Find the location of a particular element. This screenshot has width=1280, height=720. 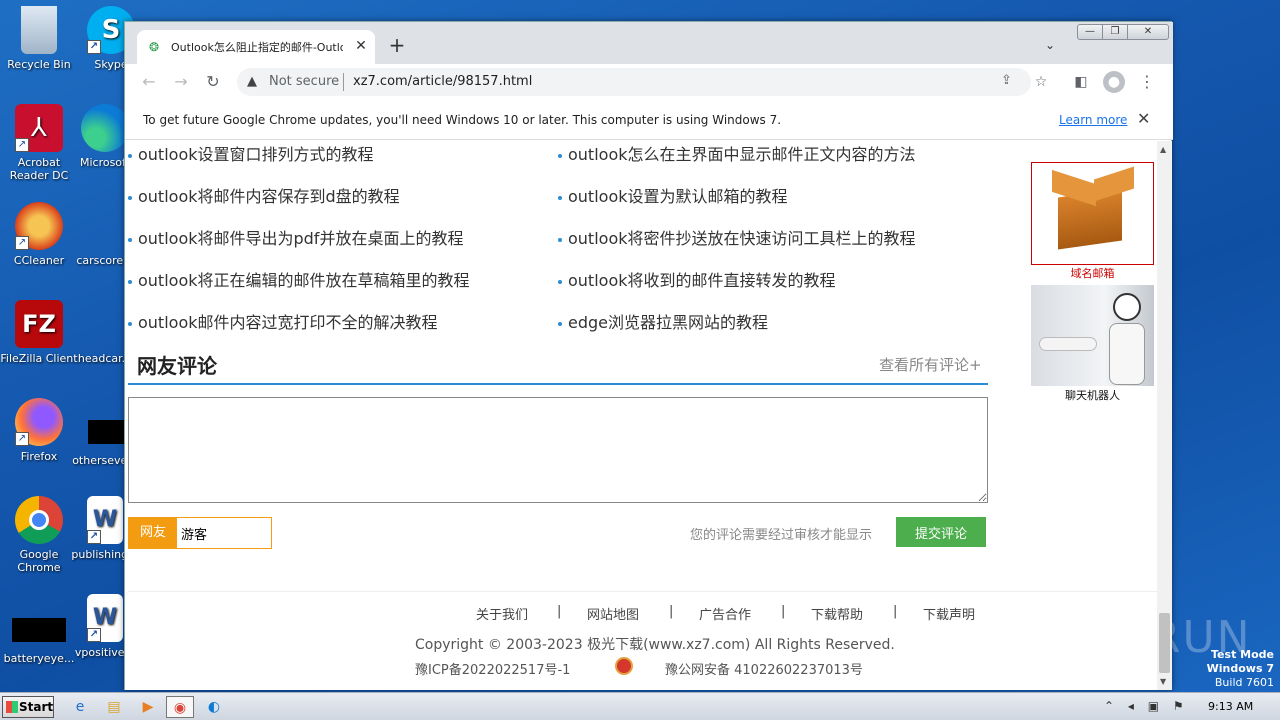

start-button: Start is located at coordinates (28, 707).